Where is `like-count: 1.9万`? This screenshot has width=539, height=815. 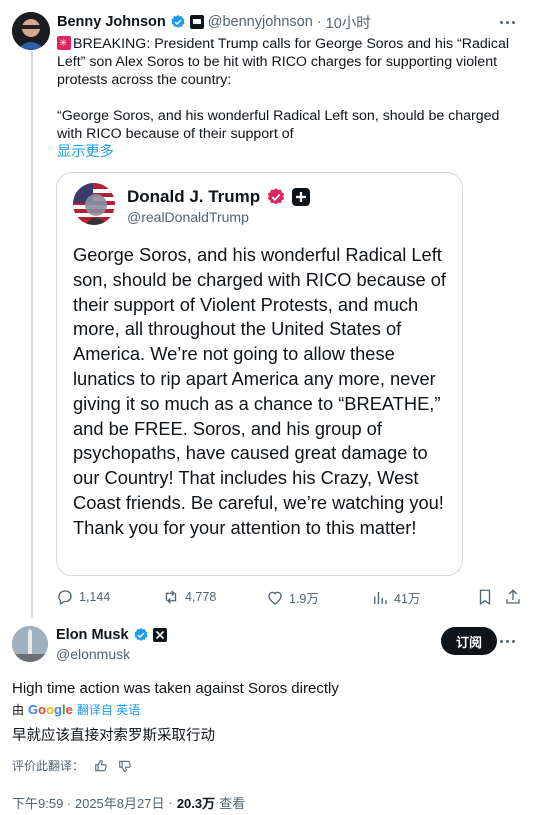
like-count: 1.9万 is located at coordinates (304, 599).